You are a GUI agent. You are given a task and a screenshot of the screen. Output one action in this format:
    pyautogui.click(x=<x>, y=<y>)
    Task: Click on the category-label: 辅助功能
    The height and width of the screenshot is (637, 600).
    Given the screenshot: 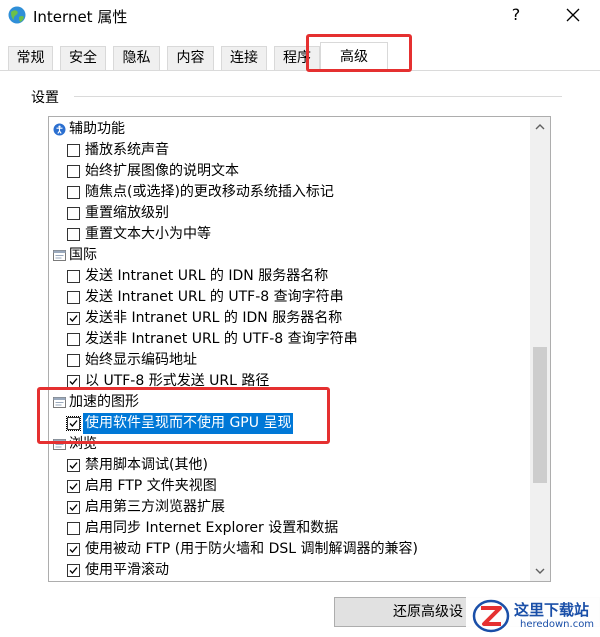 What is the action you would take?
    pyautogui.click(x=97, y=129)
    